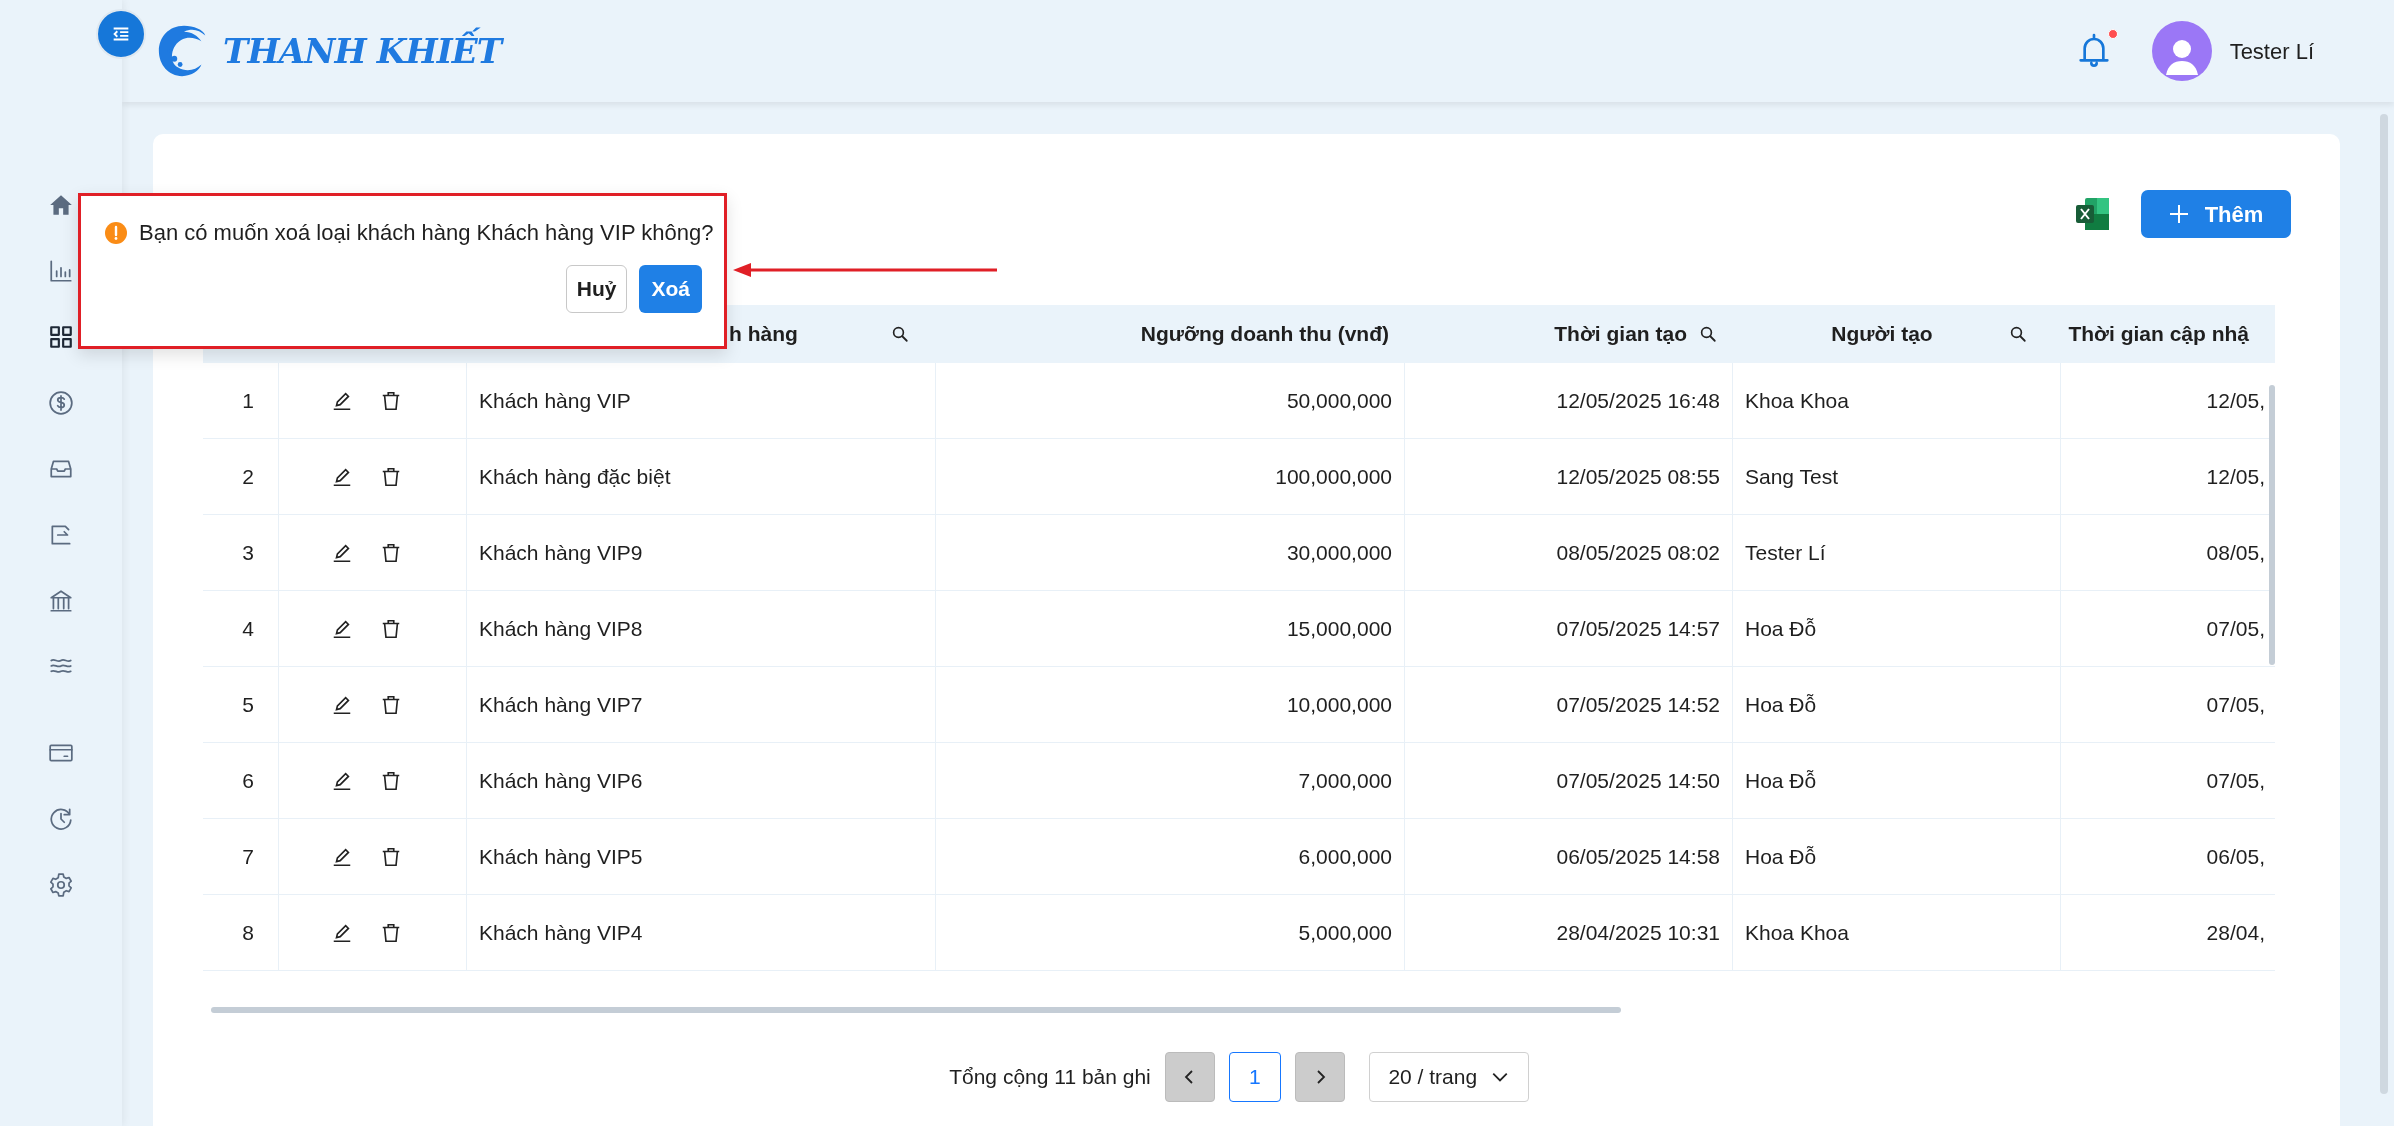 The width and height of the screenshot is (2394, 1126). I want to click on dollar-icon, so click(61, 403).